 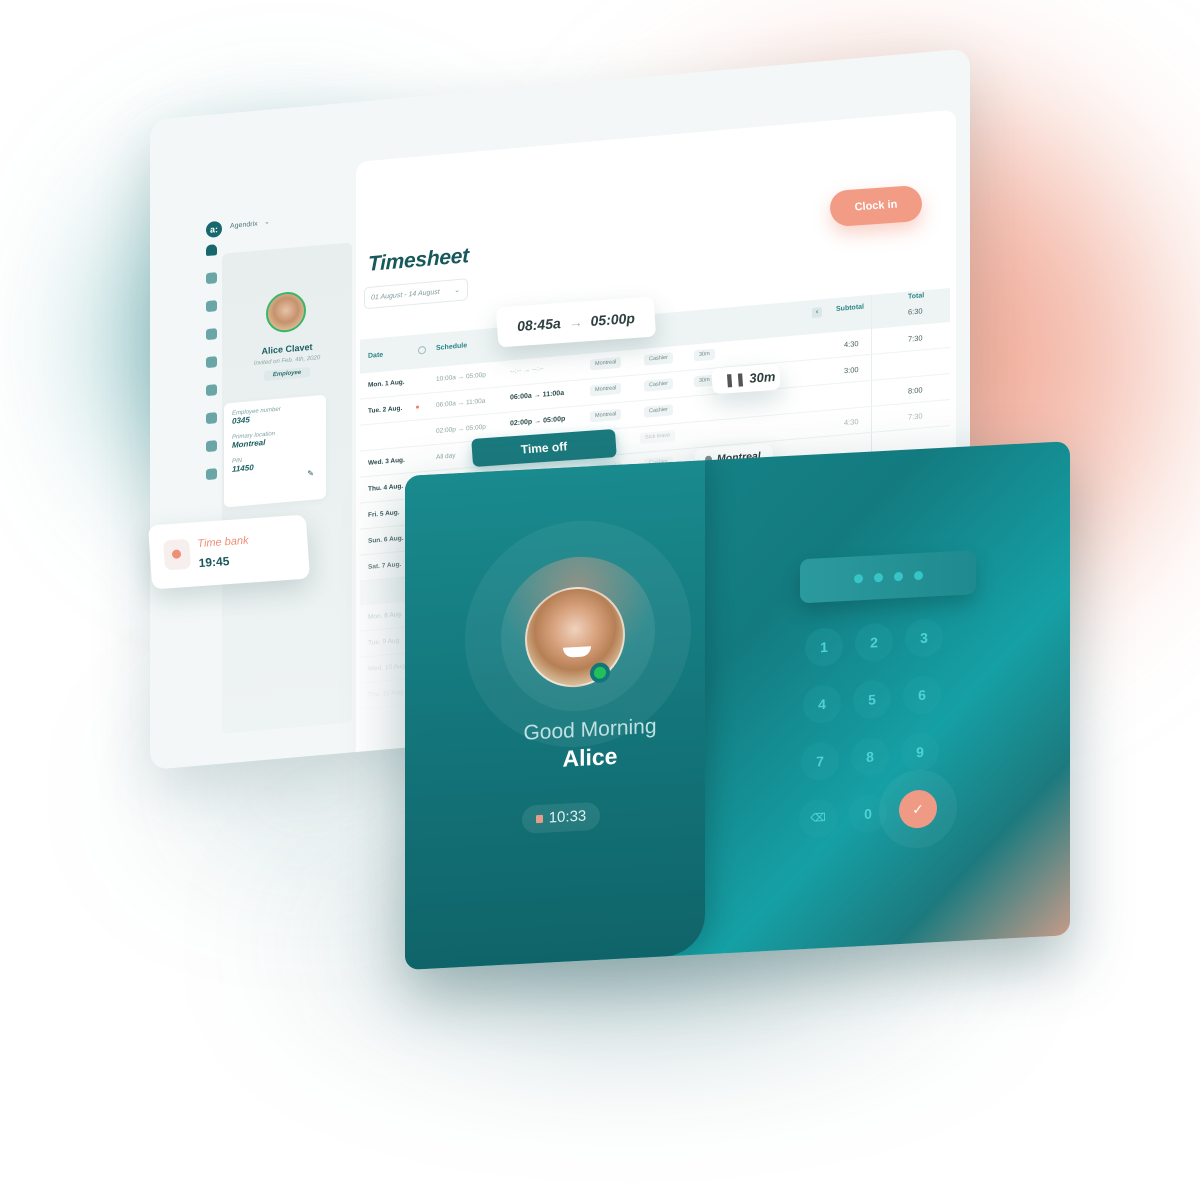 What do you see at coordinates (538, 421) in the screenshot?
I see `row-actual-time: 02:00p → 05:00p` at bounding box center [538, 421].